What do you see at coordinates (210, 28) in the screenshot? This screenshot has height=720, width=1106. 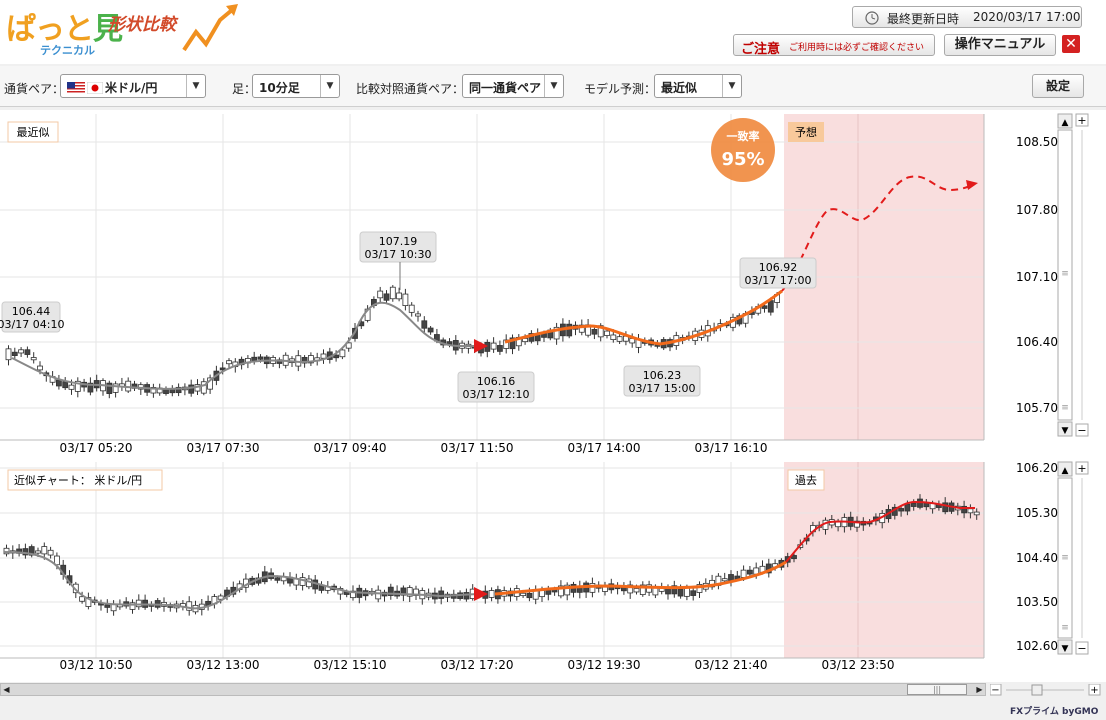 I see `logo-arrow-icon` at bounding box center [210, 28].